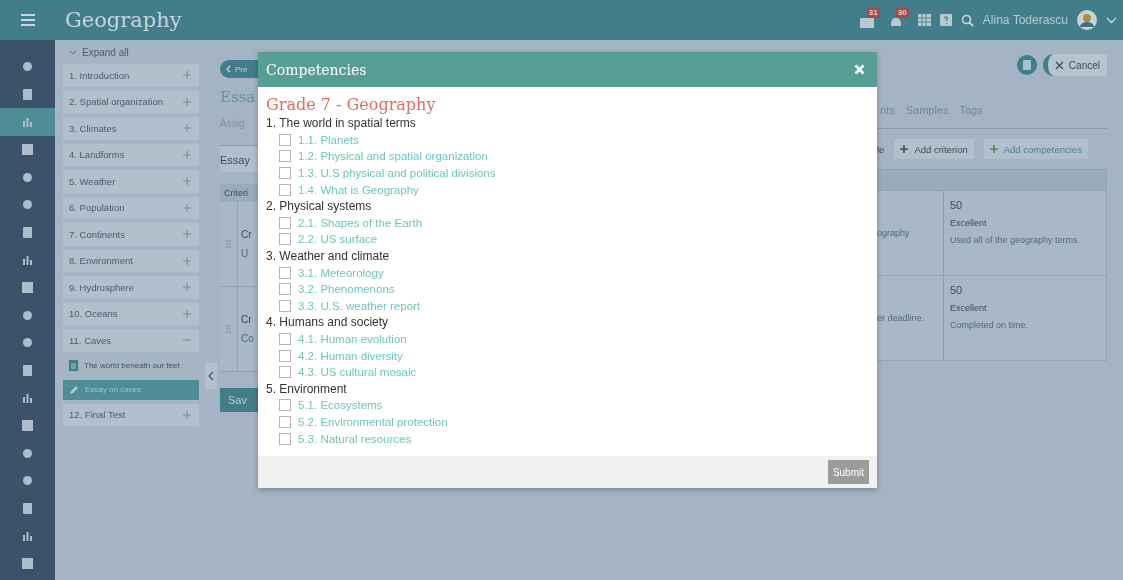 Image resolution: width=1123 pixels, height=580 pixels. Describe the element at coordinates (867, 22) in the screenshot. I see `envelope-icon` at that location.